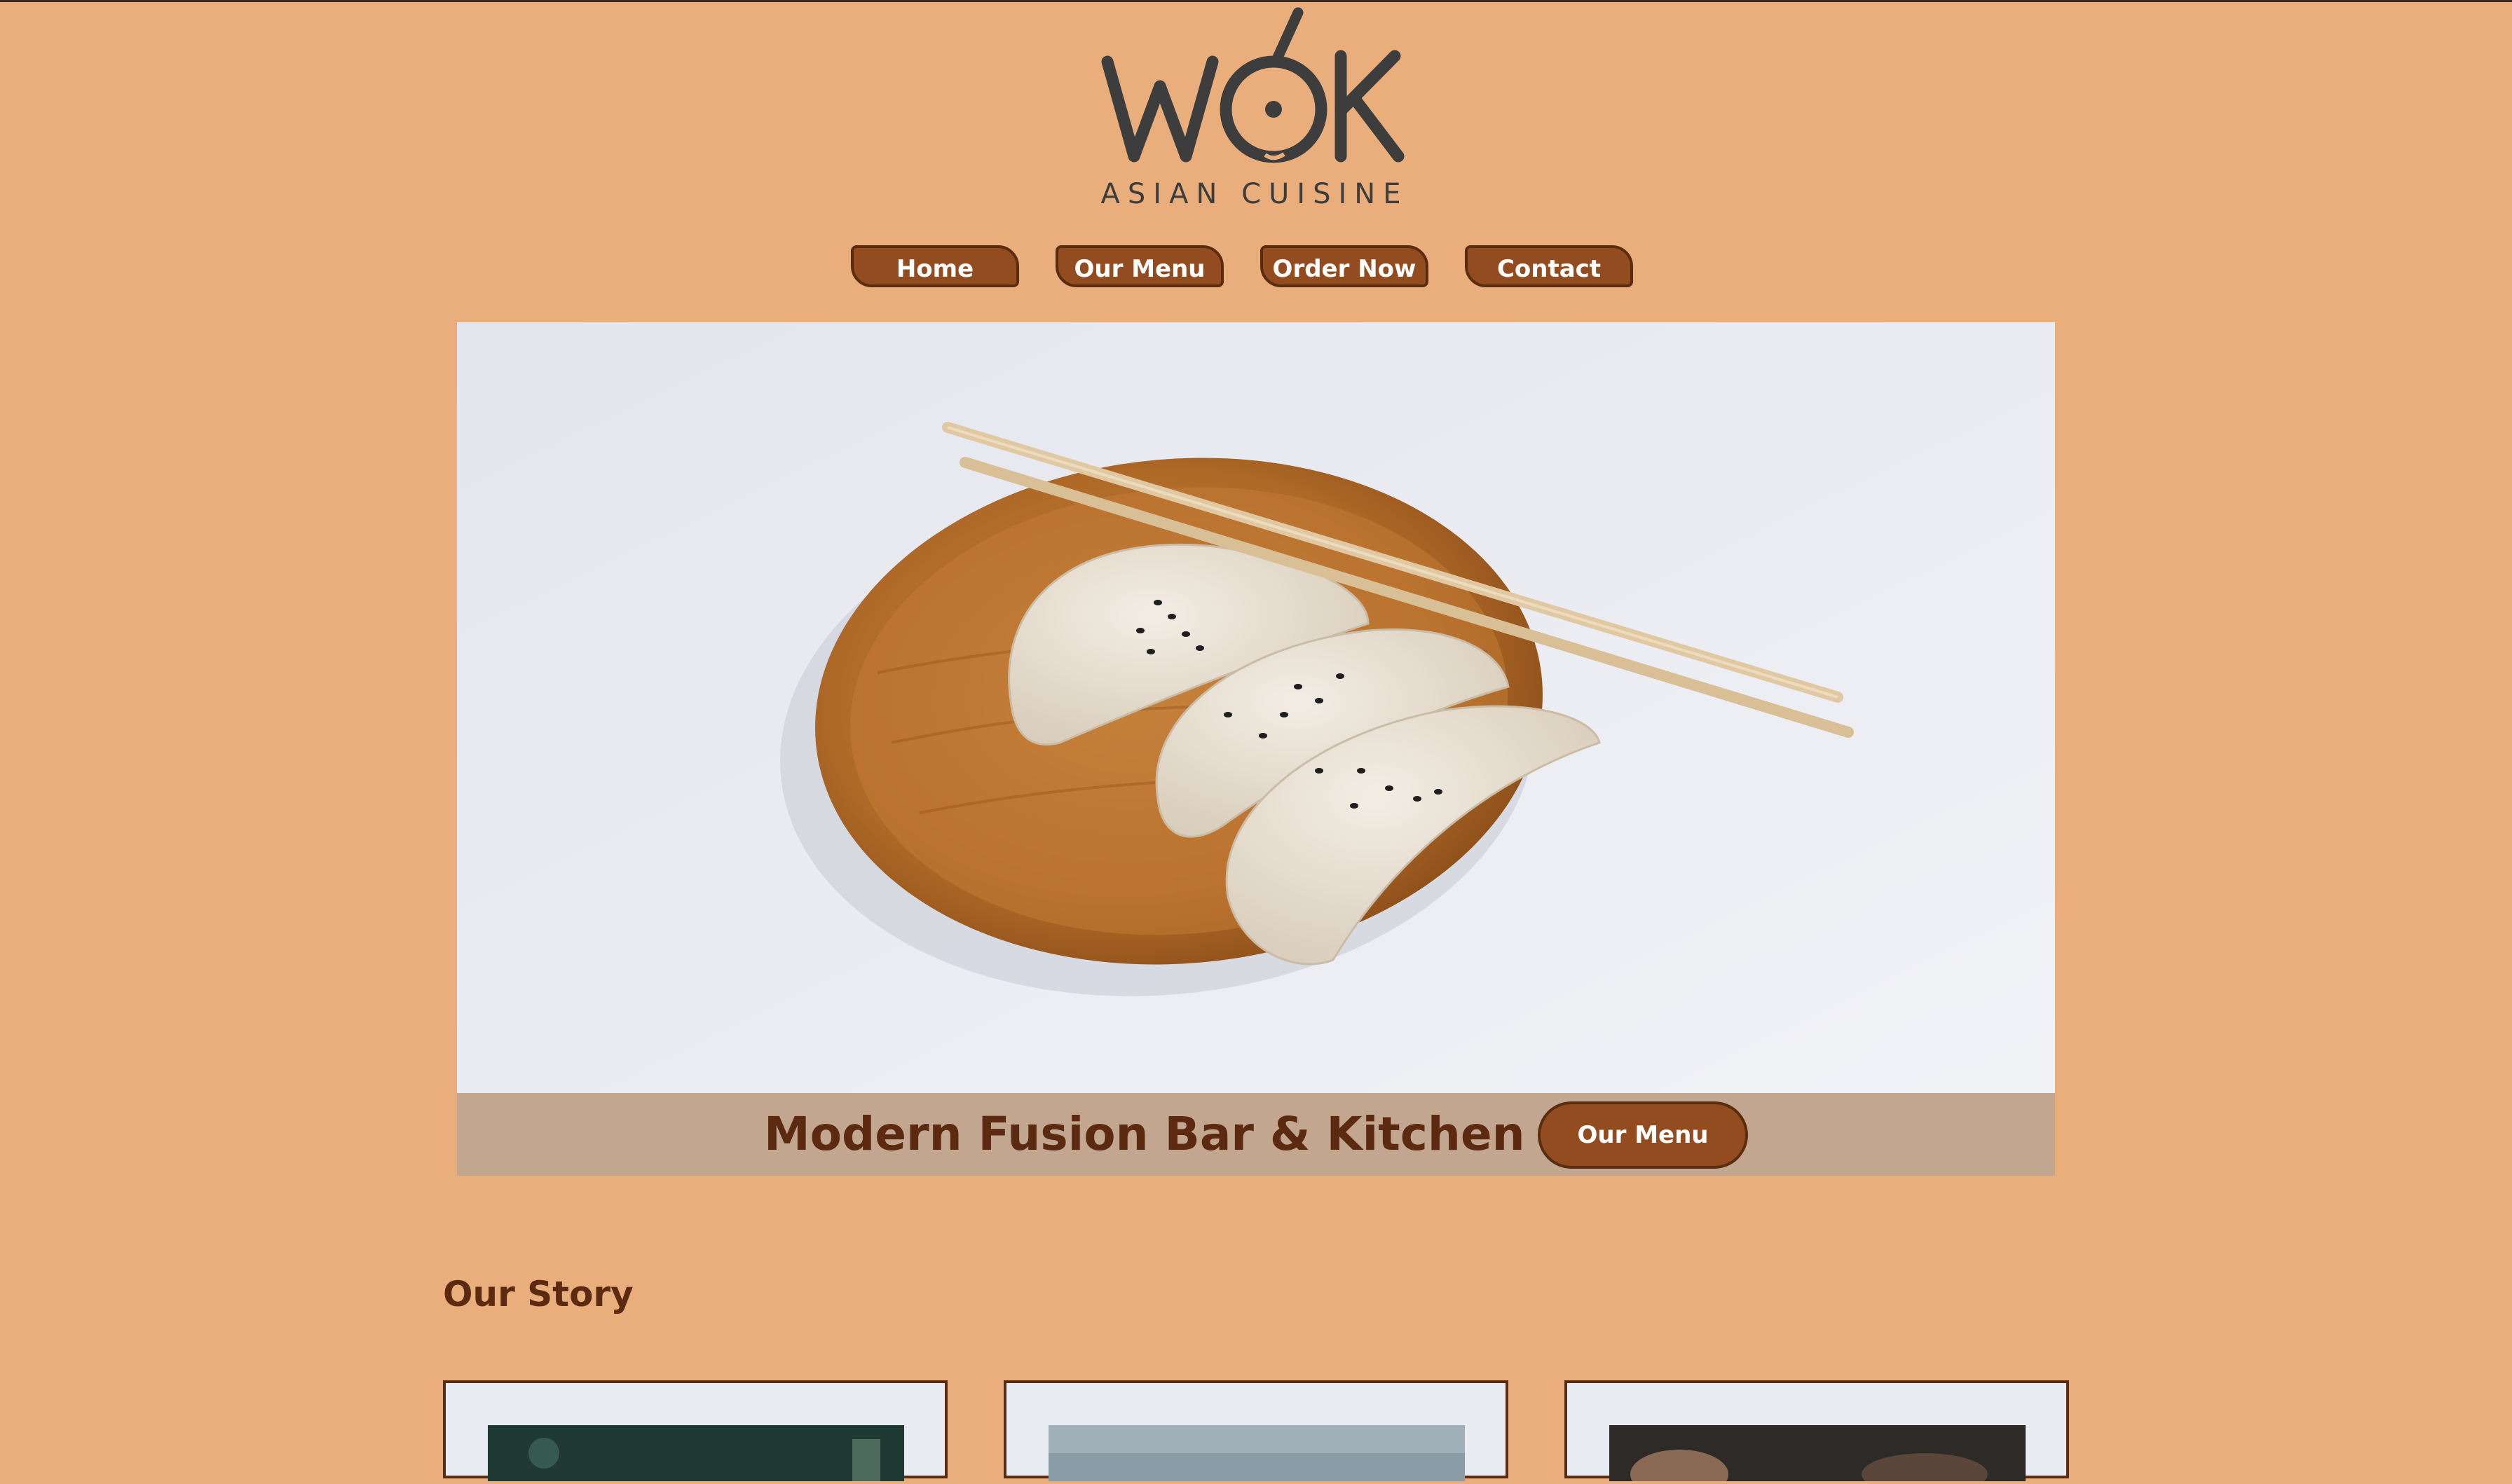 Image resolution: width=2512 pixels, height=1484 pixels. Describe the element at coordinates (1344, 266) in the screenshot. I see `nav-order-now-button: Order Now` at that location.